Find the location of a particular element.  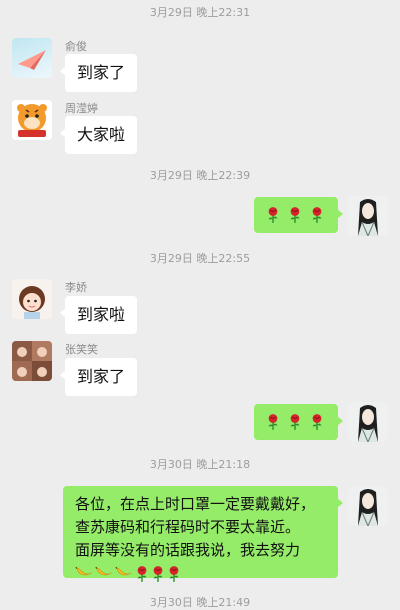

sender-name: 李娇 is located at coordinates (76, 287).